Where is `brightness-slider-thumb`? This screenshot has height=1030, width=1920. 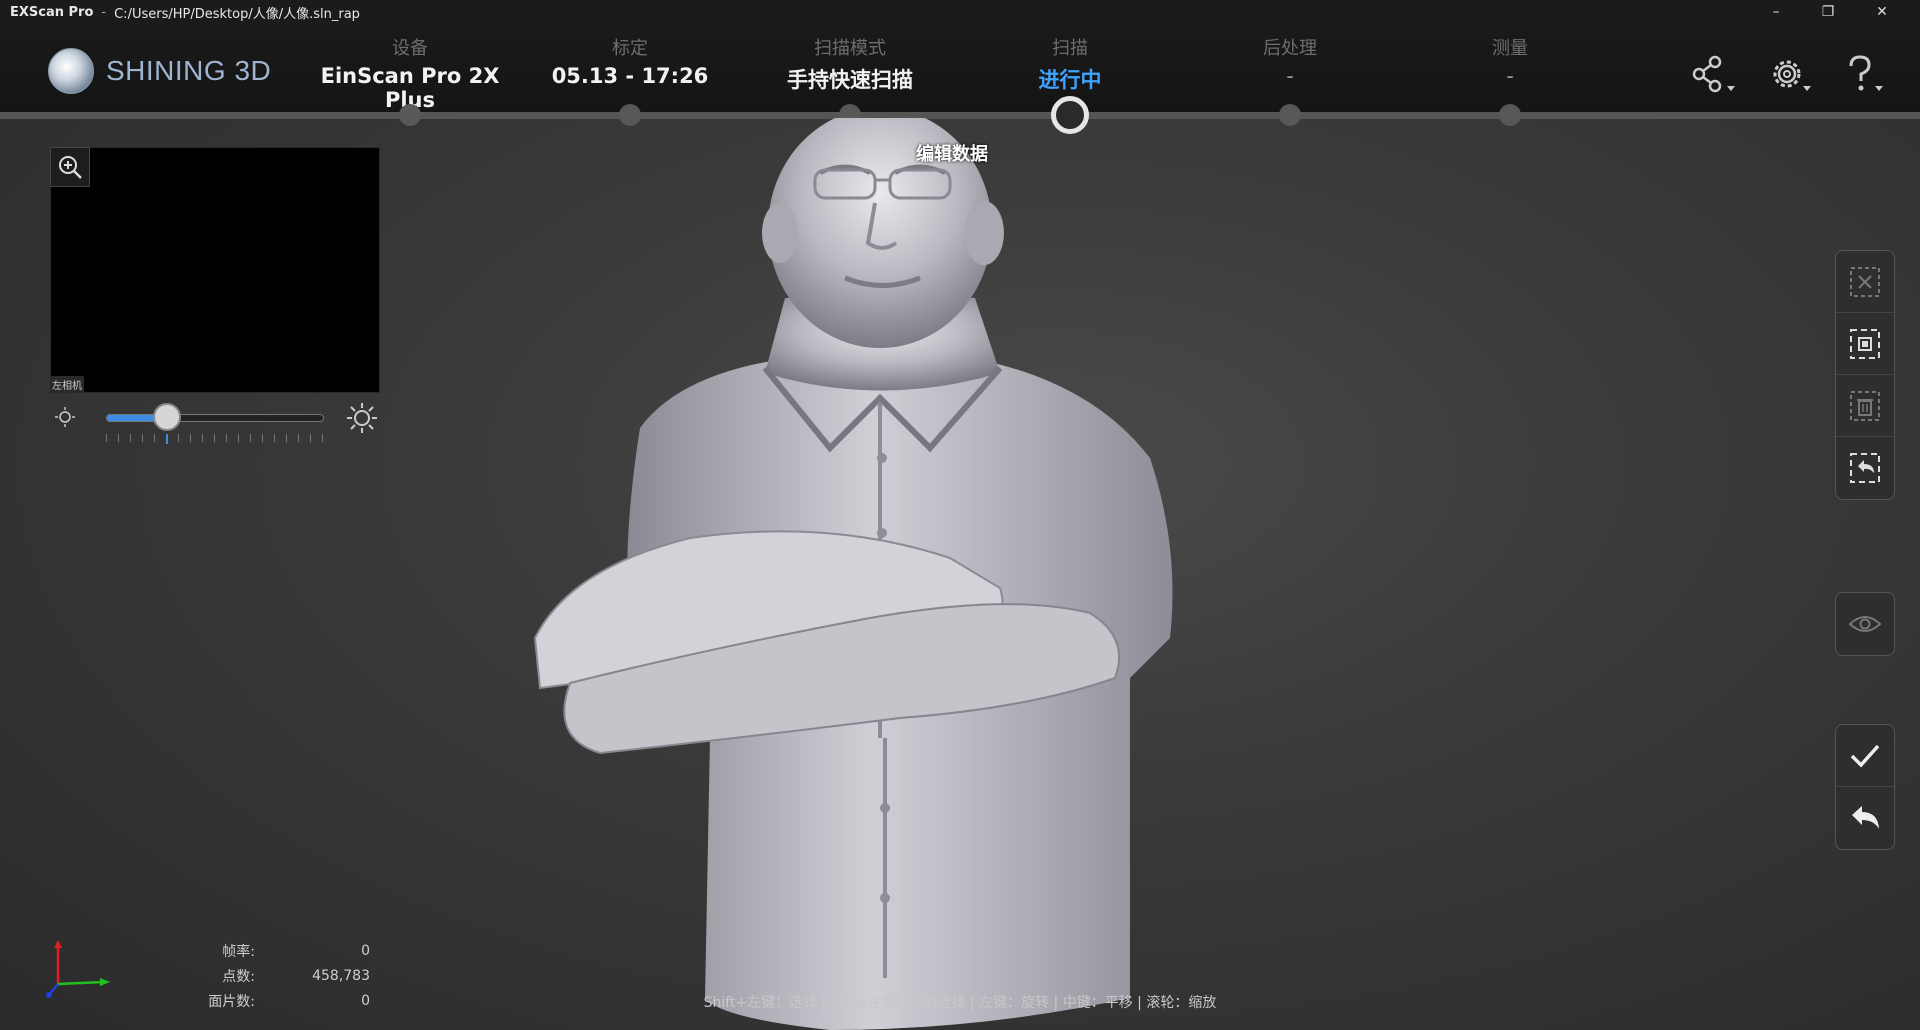
brightness-slider-thumb is located at coordinates (167, 417).